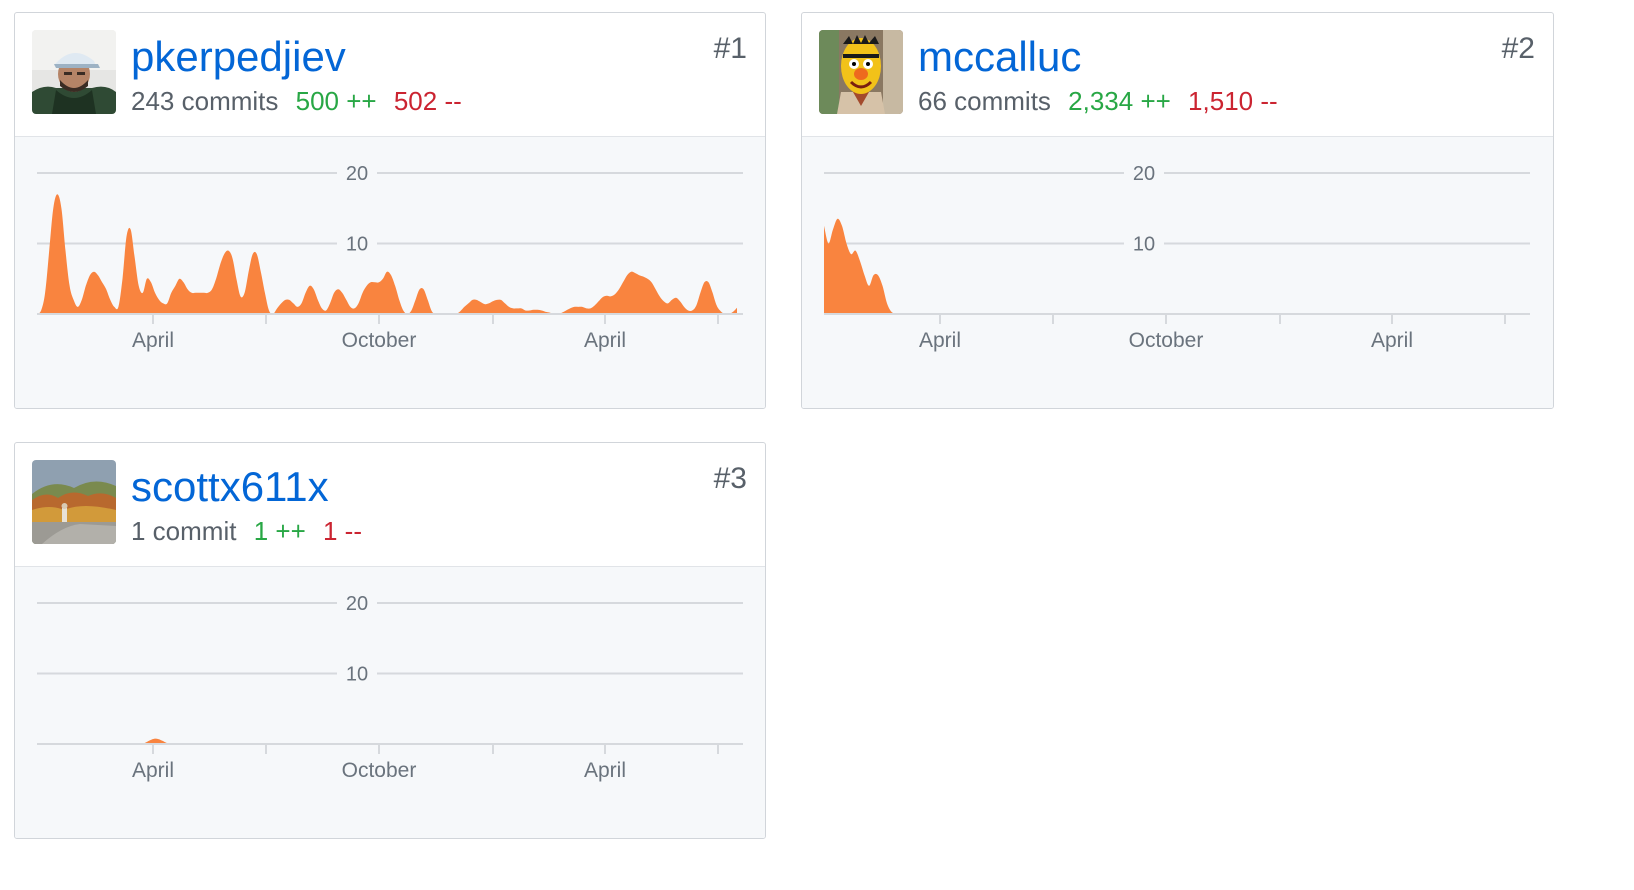 This screenshot has height=890, width=1634. Describe the element at coordinates (183, 531) in the screenshot. I see `commits-link: 1 commit` at that location.